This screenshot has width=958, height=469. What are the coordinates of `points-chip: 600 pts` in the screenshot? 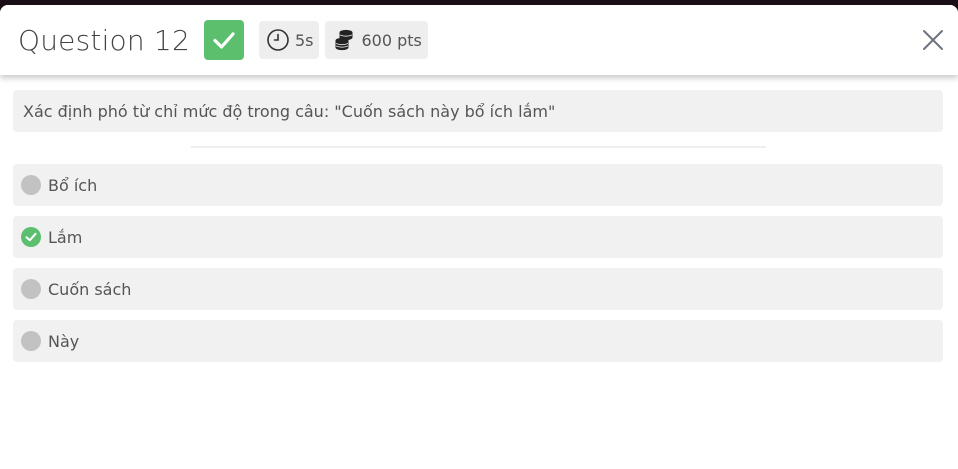 It's located at (376, 40).